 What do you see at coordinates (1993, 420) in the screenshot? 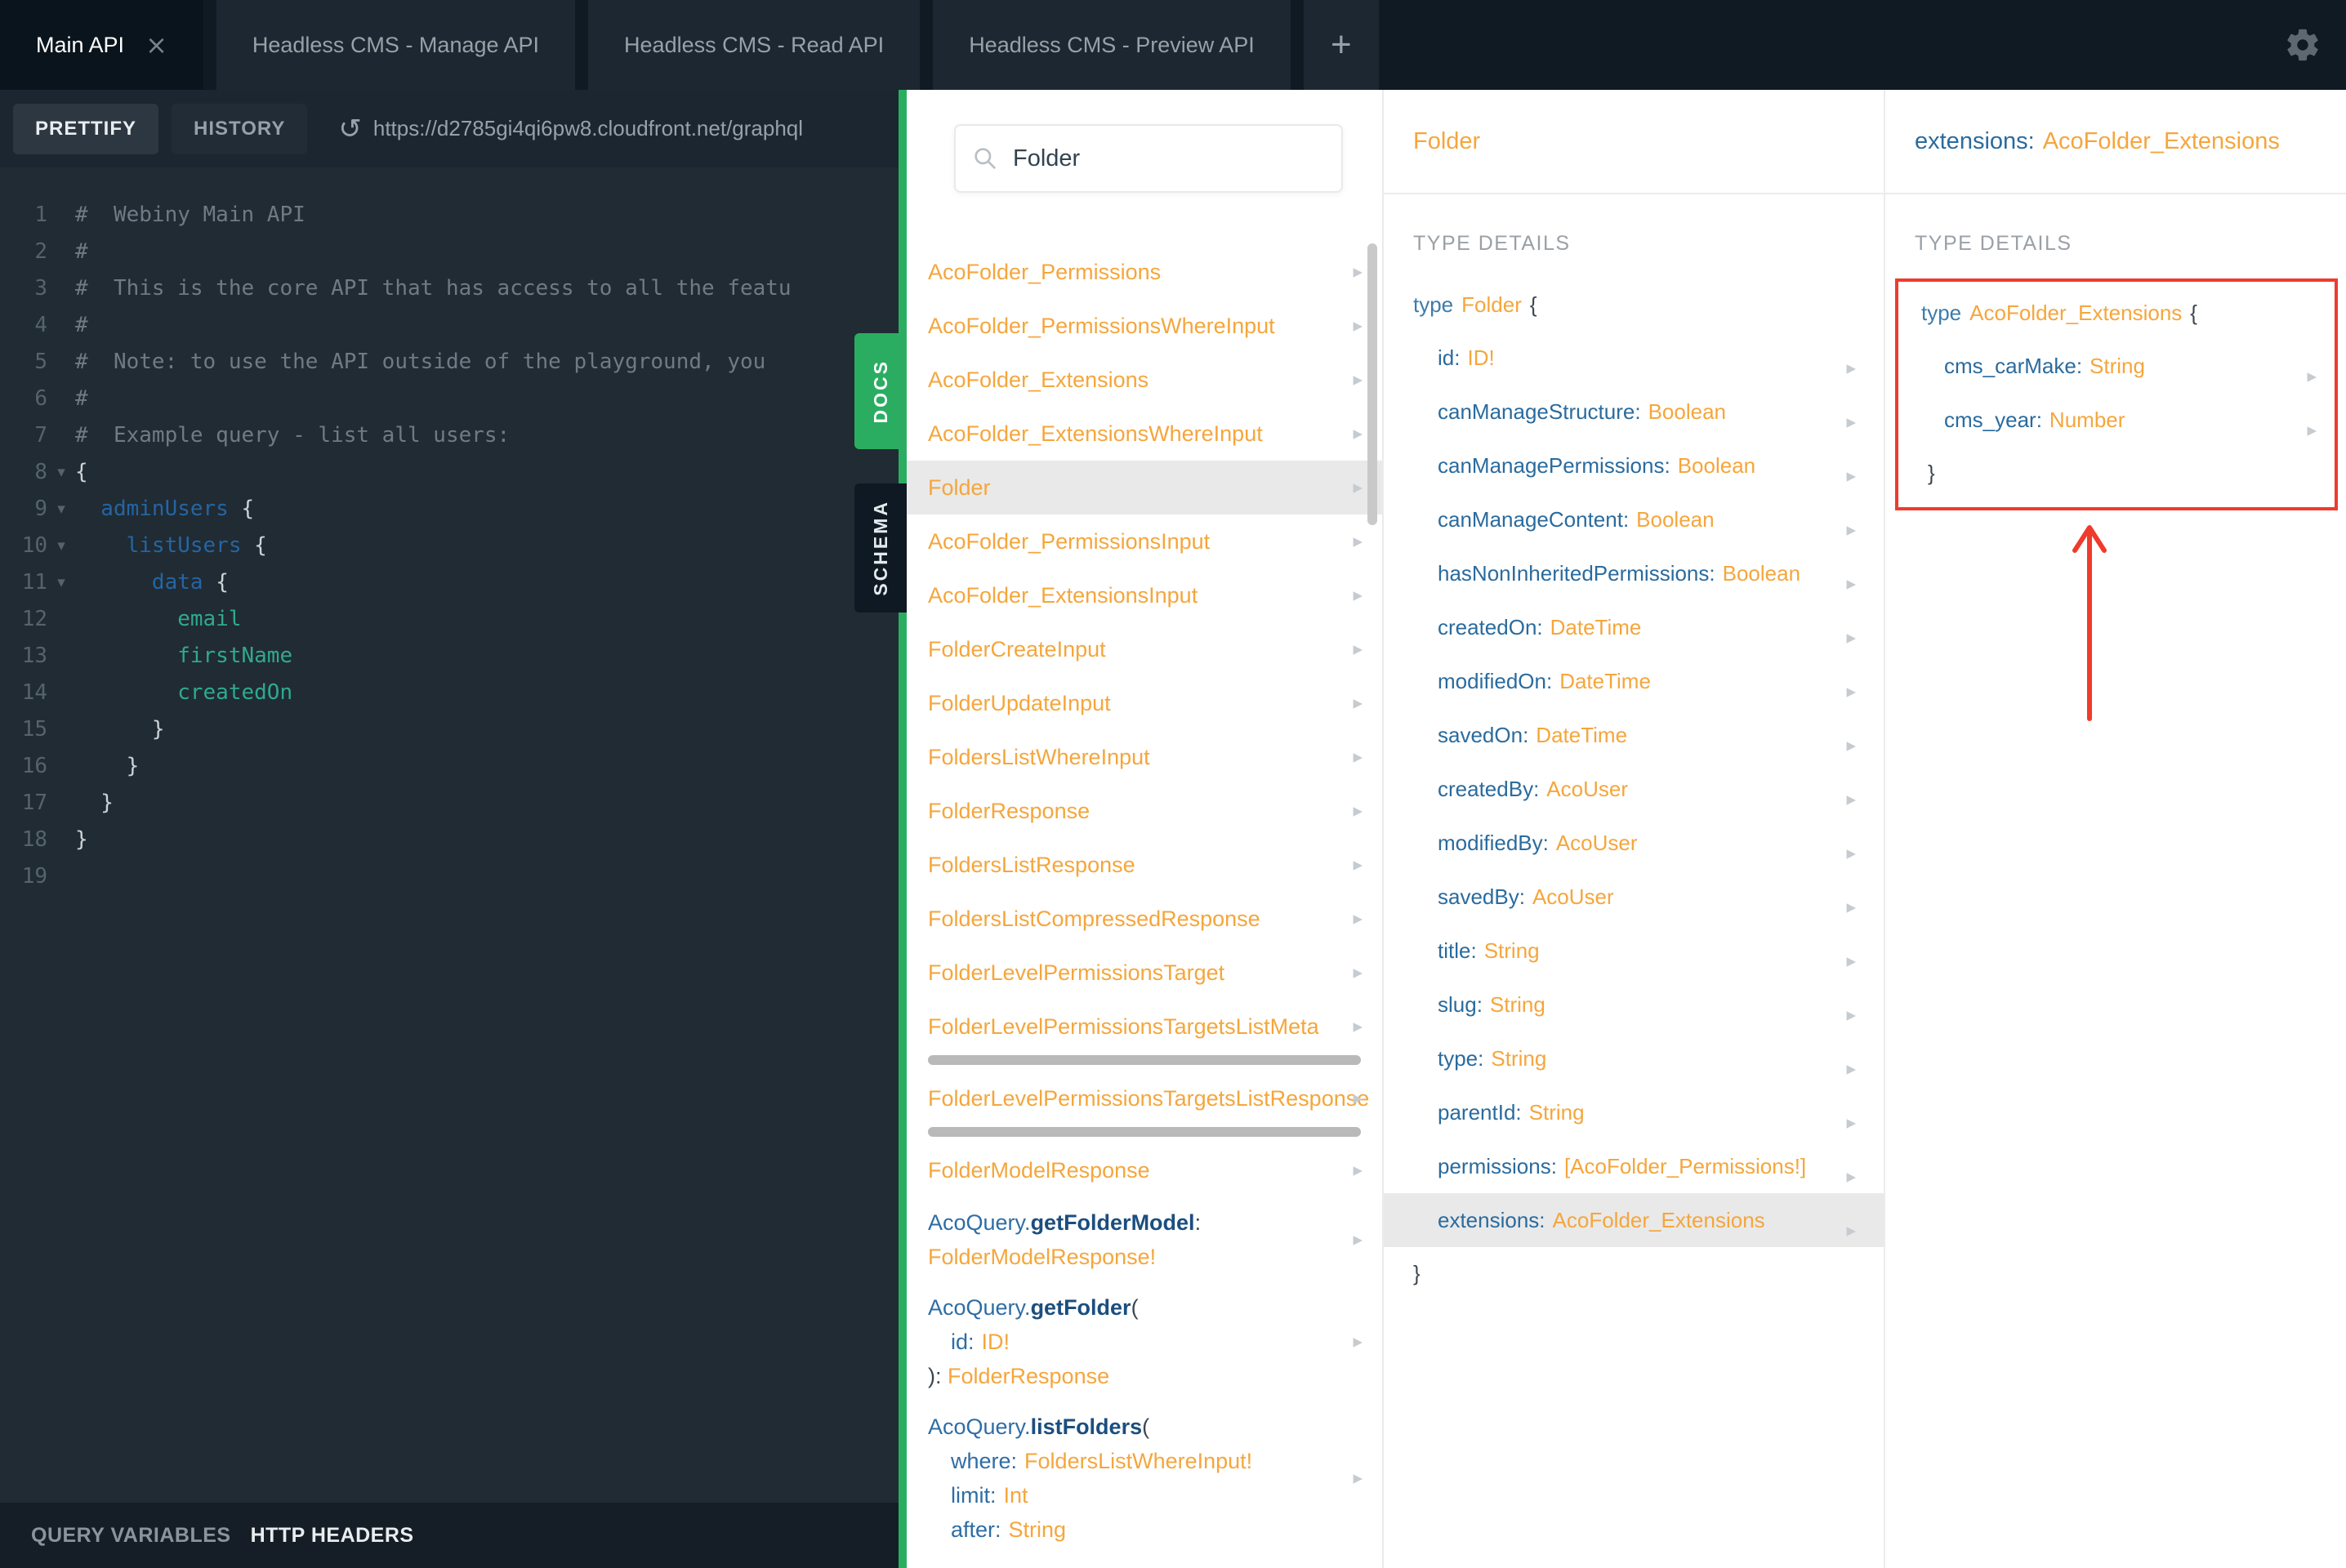
I see `field-name: cms_year:` at bounding box center [1993, 420].